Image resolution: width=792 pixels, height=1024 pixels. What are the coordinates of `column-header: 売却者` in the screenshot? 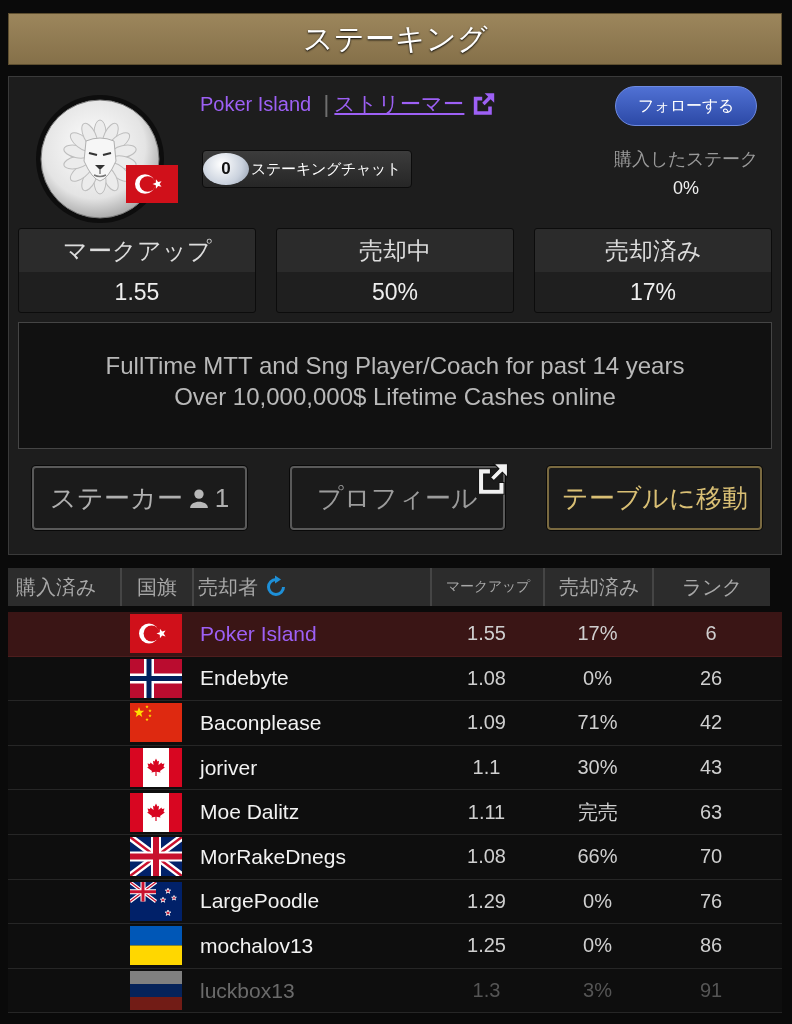 It's located at (228, 587).